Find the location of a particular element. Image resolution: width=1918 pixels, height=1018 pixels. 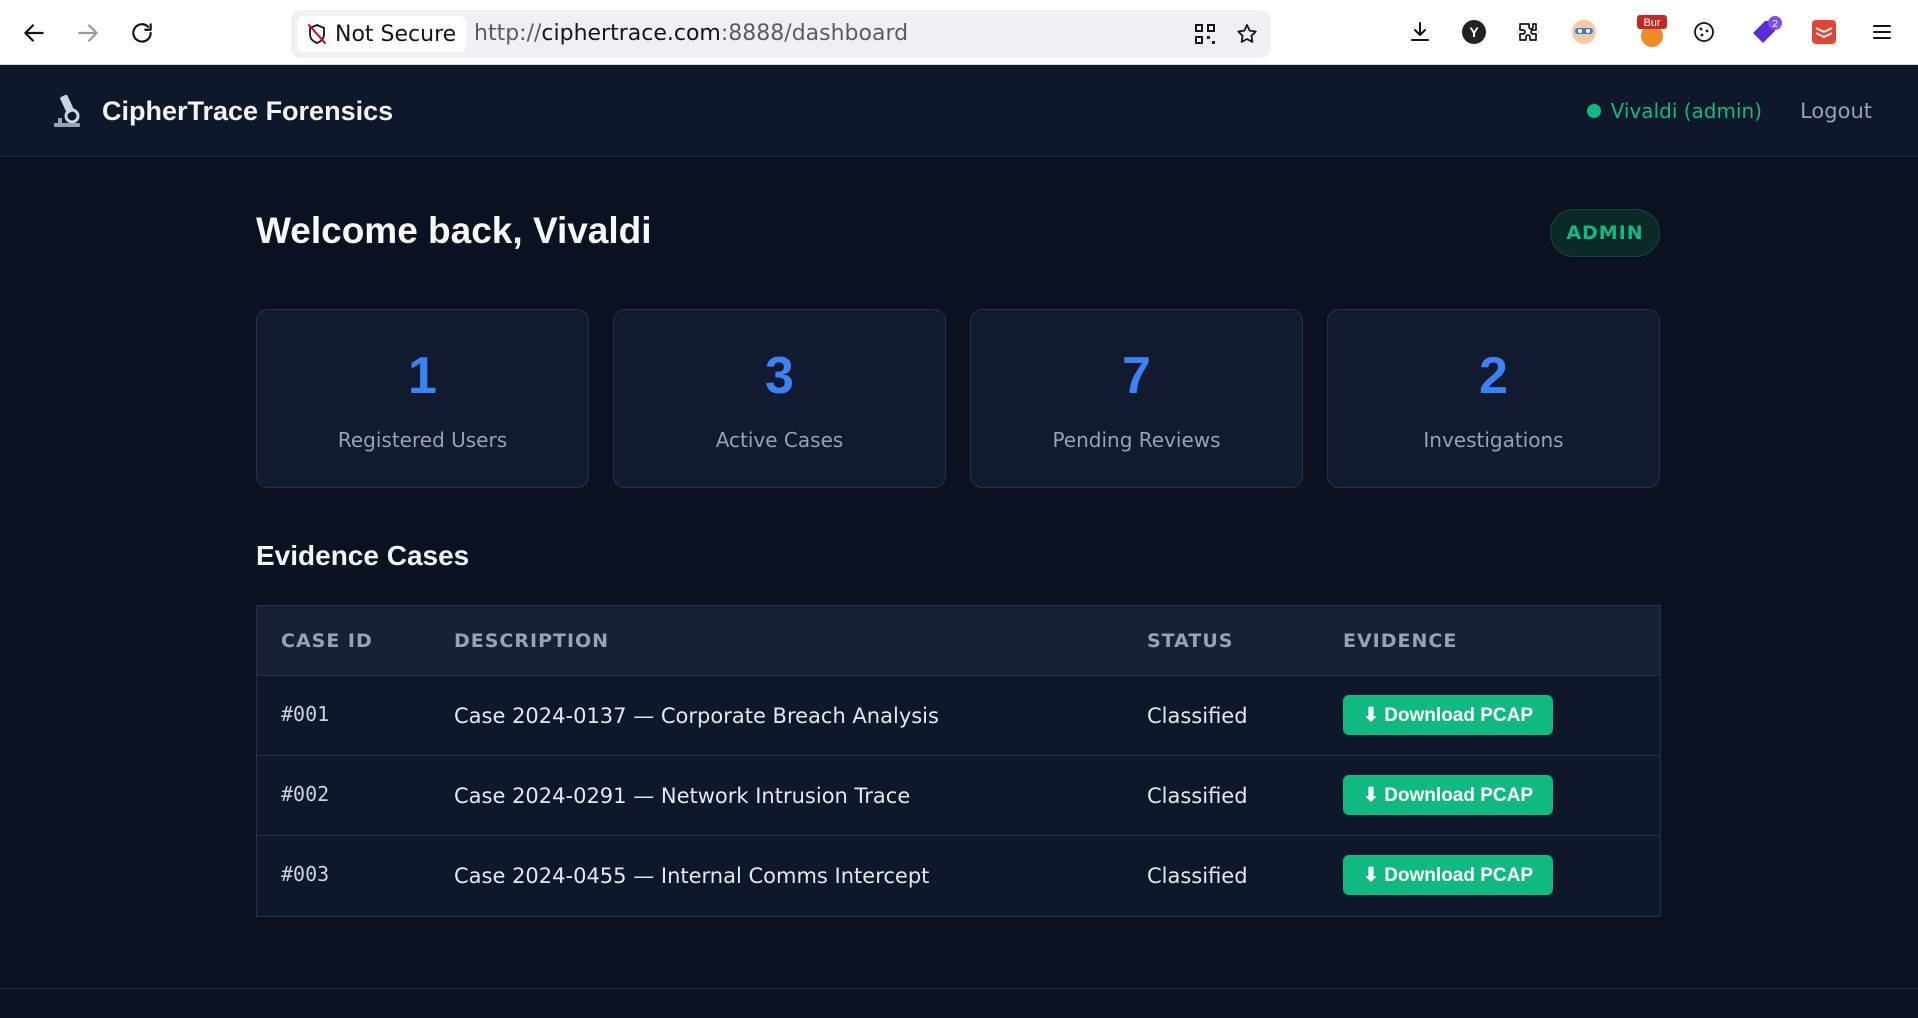

column-header-case-id: CASE ID is located at coordinates (327, 641).